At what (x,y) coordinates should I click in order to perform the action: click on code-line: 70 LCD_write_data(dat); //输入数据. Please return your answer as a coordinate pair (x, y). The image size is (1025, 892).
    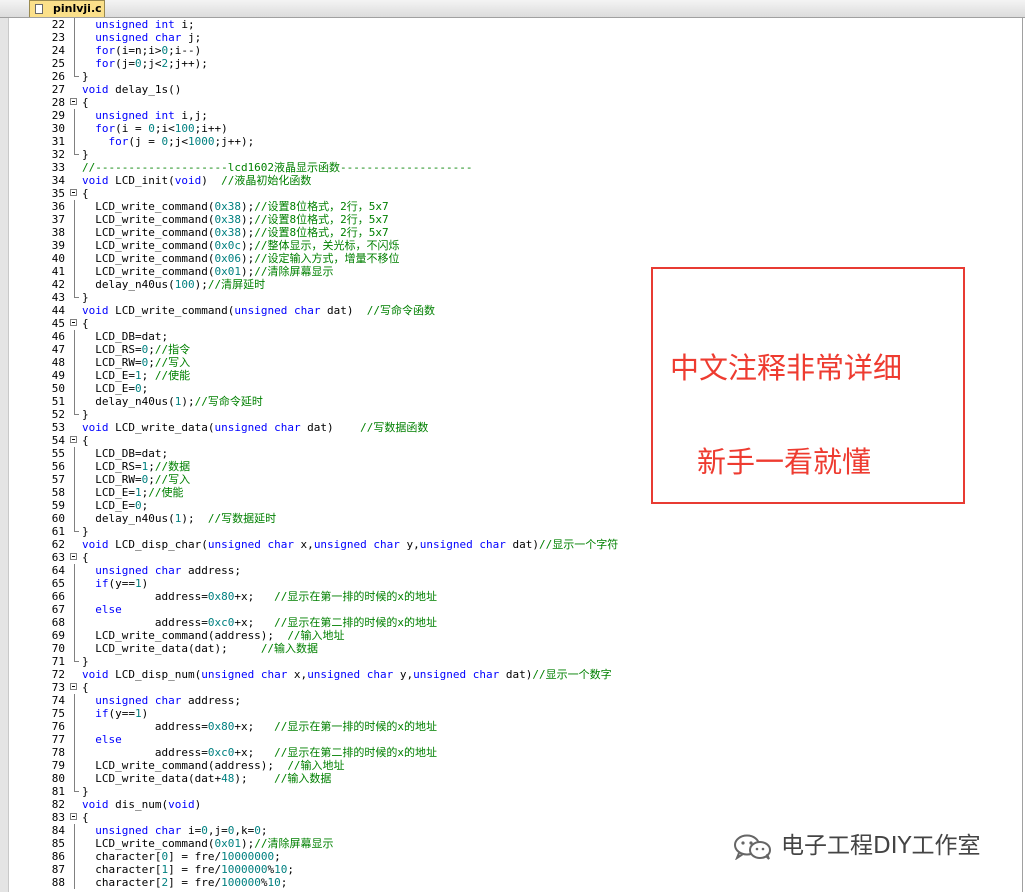
    Looking at the image, I should click on (510, 648).